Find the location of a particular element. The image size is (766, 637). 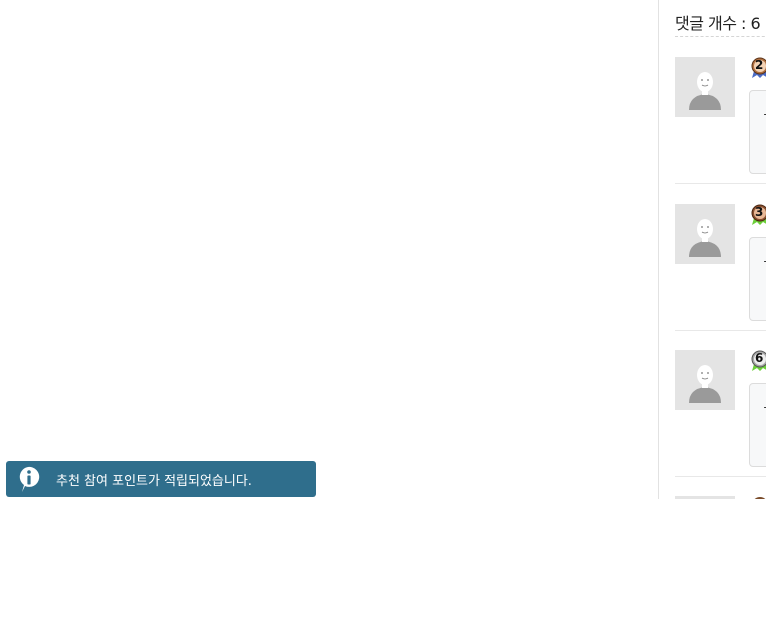

comment-item: 3 - is located at coordinates (720, 274).